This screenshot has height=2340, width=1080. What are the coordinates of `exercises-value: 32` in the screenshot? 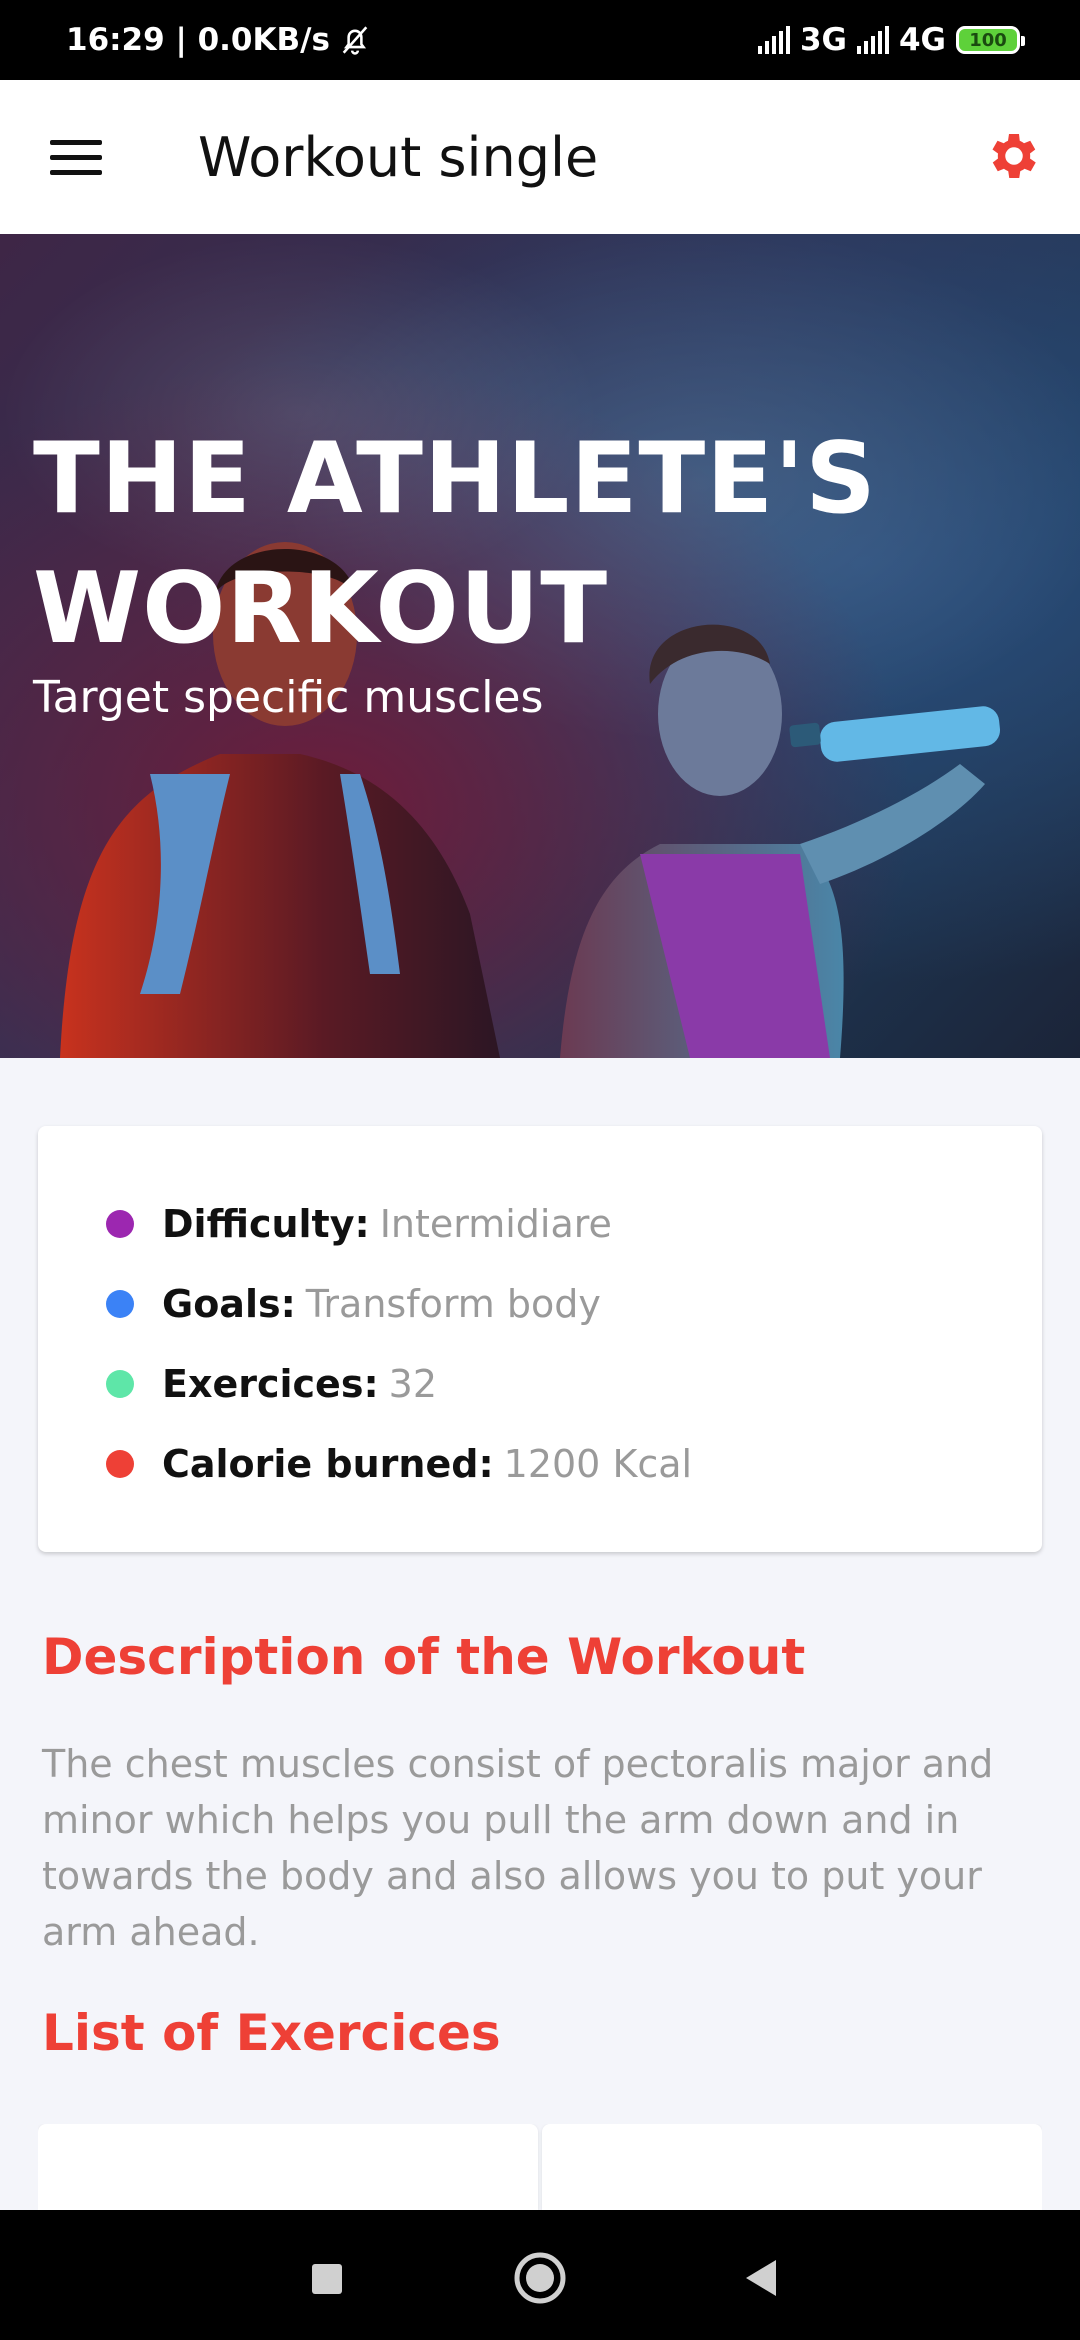 It's located at (413, 1384).